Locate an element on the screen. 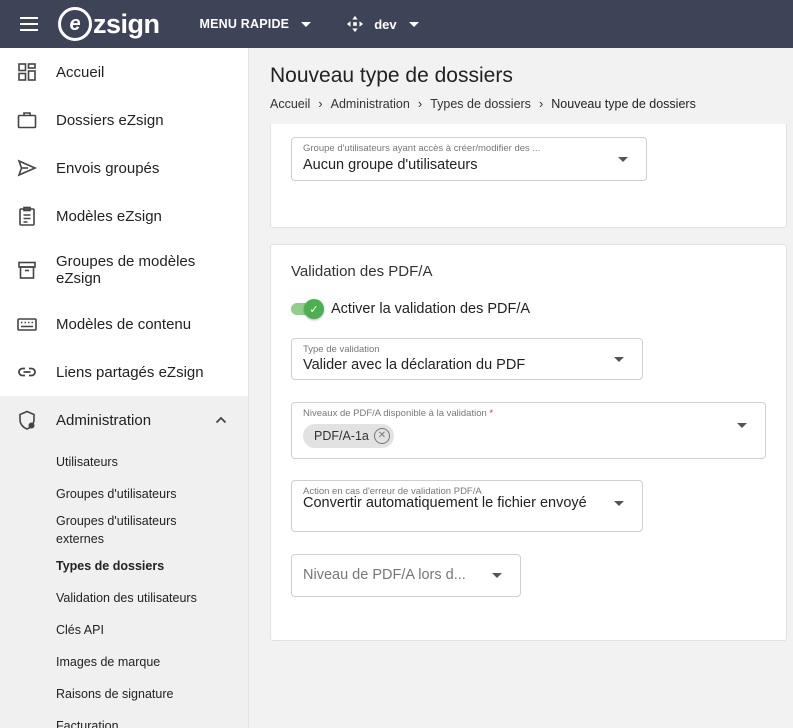  pdfa-toggle-row: ✓ Activer la validation des PDF/A is located at coordinates (411, 309).